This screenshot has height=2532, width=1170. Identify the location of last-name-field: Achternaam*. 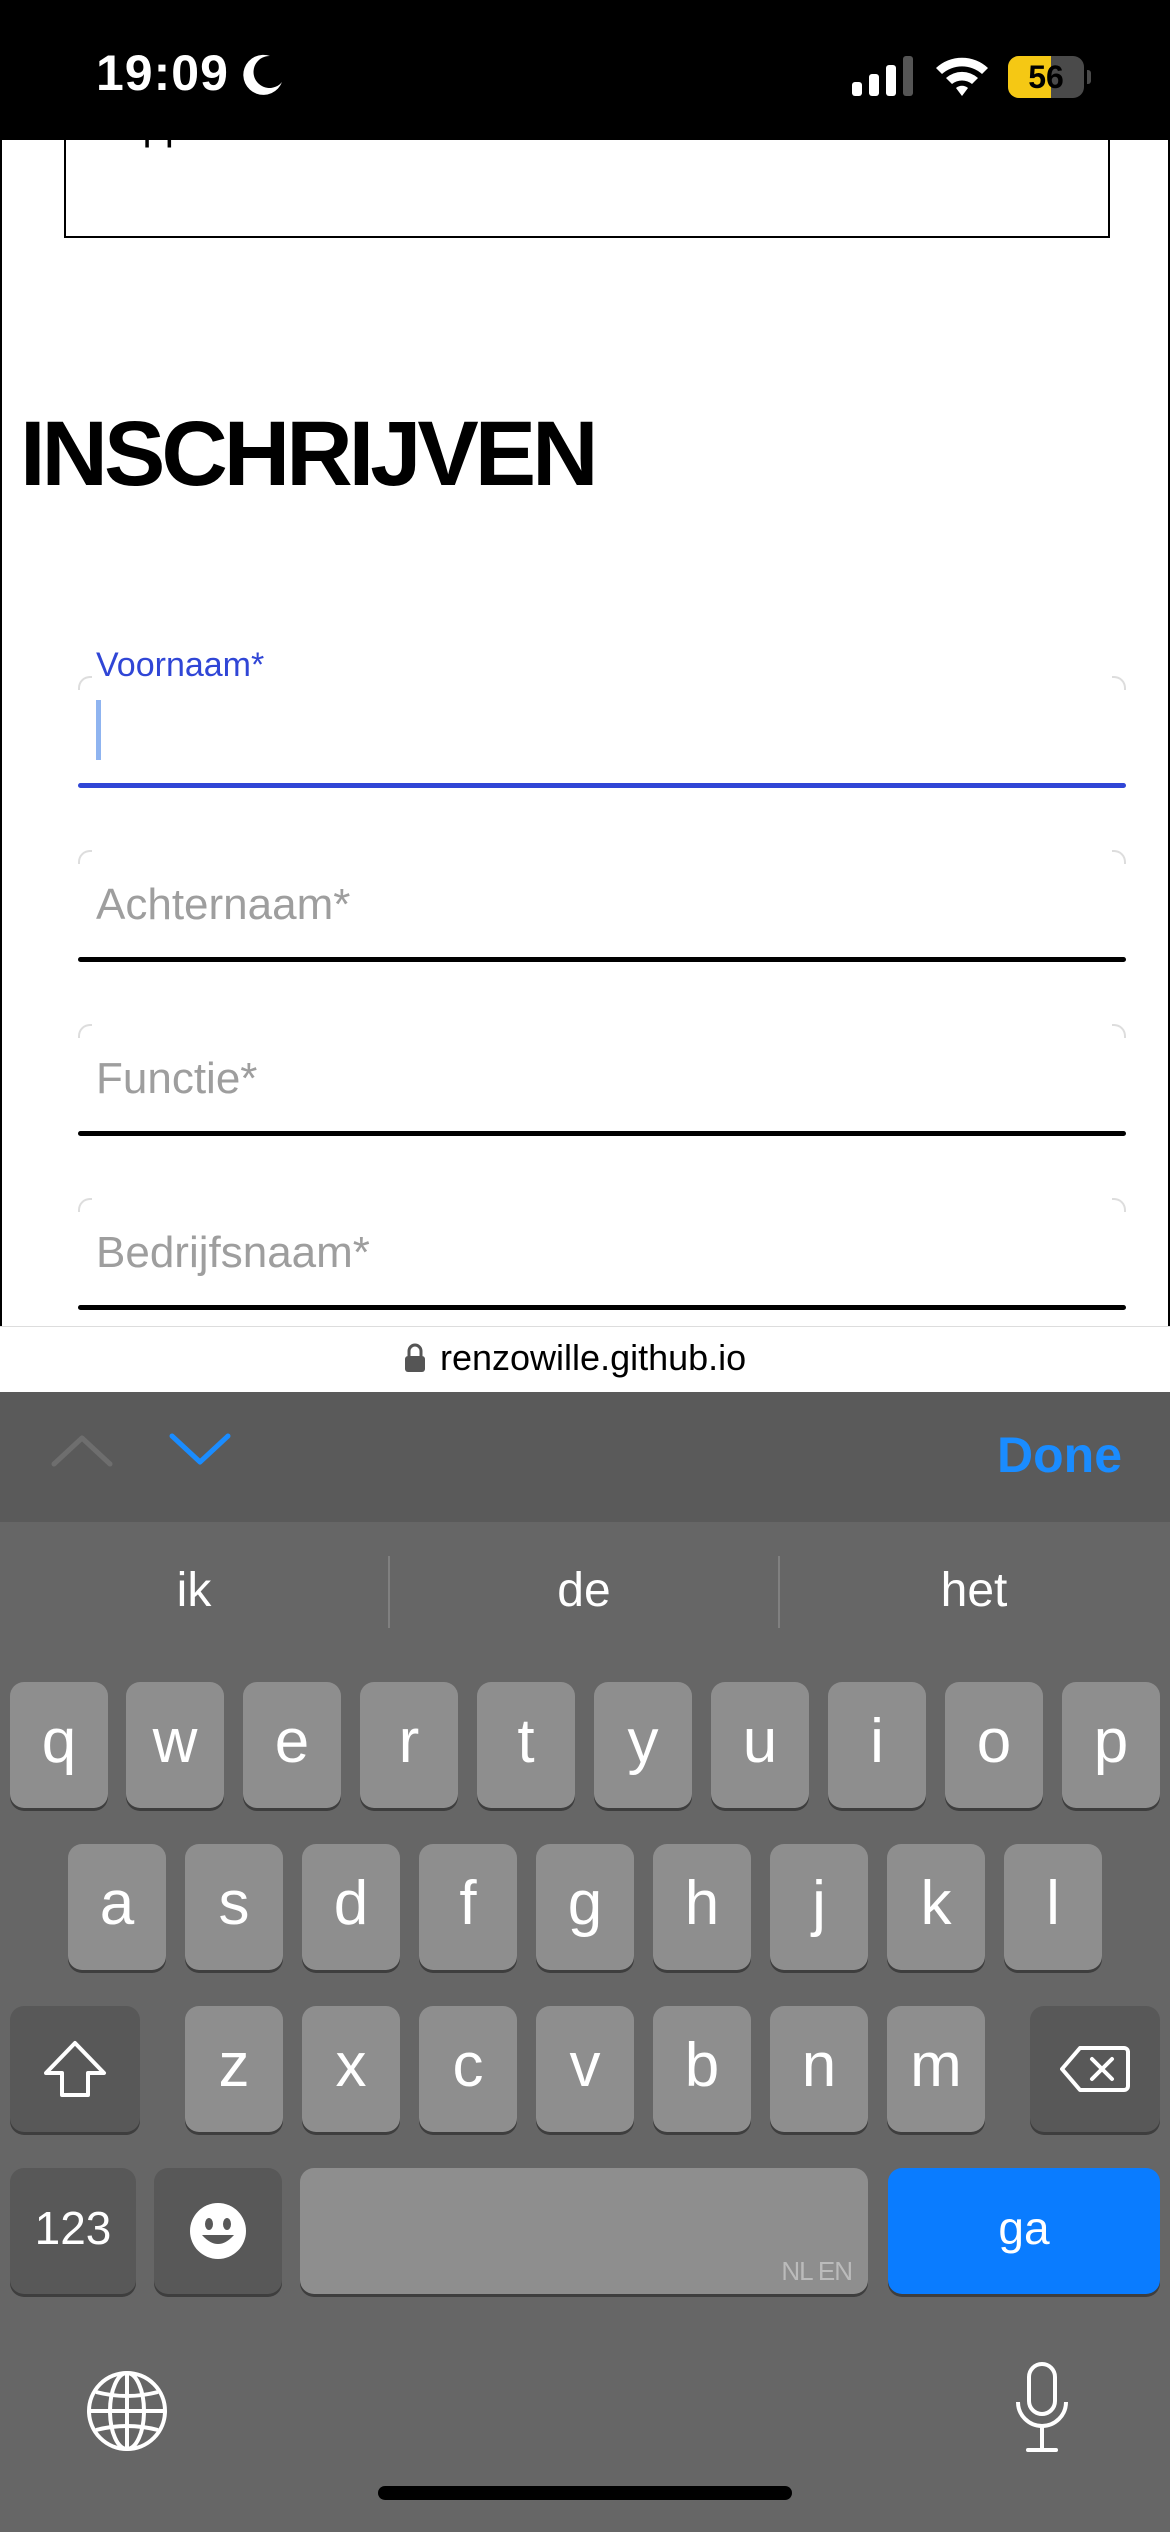
(602, 906).